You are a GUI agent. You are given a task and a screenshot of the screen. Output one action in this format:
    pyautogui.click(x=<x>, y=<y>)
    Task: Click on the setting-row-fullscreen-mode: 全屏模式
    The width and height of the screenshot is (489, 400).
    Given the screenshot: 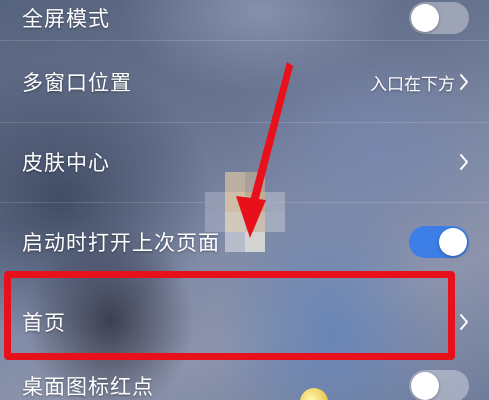 What is the action you would take?
    pyautogui.click(x=244, y=18)
    